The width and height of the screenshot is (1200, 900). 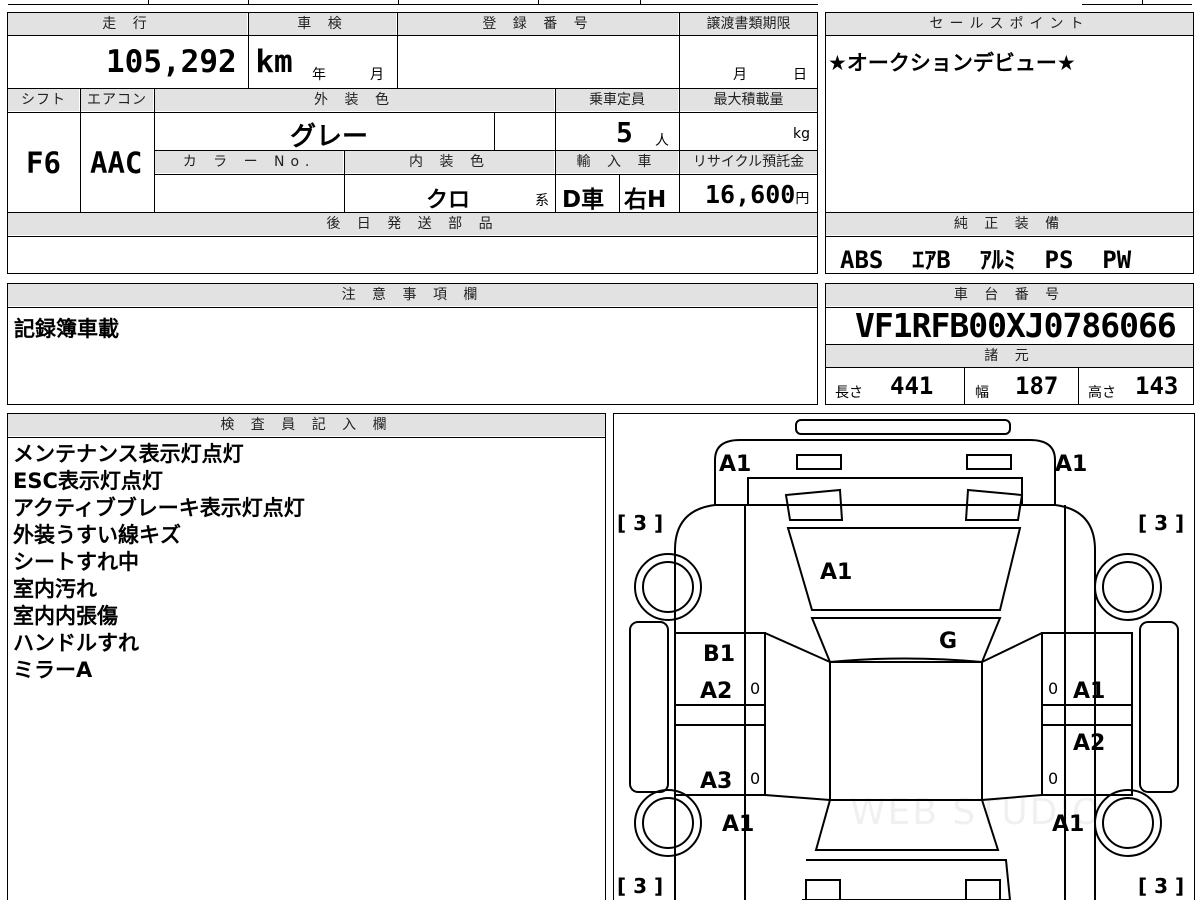 I want to click on height-label: 高さ, so click(x=1102, y=393).